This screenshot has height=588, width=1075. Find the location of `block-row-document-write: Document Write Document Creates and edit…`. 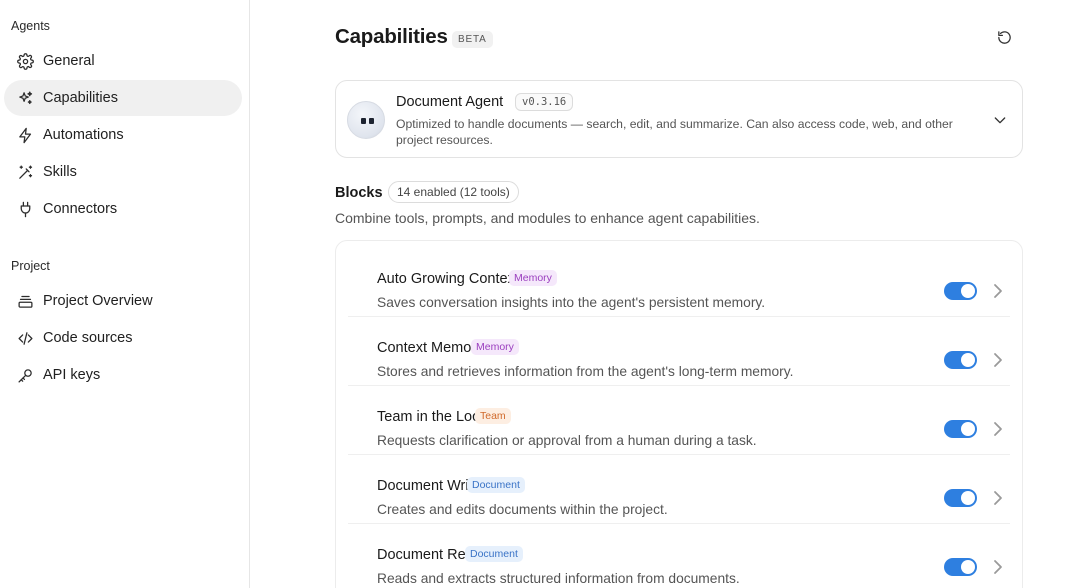

block-row-document-write: Document Write Document Creates and edit… is located at coordinates (679, 489).